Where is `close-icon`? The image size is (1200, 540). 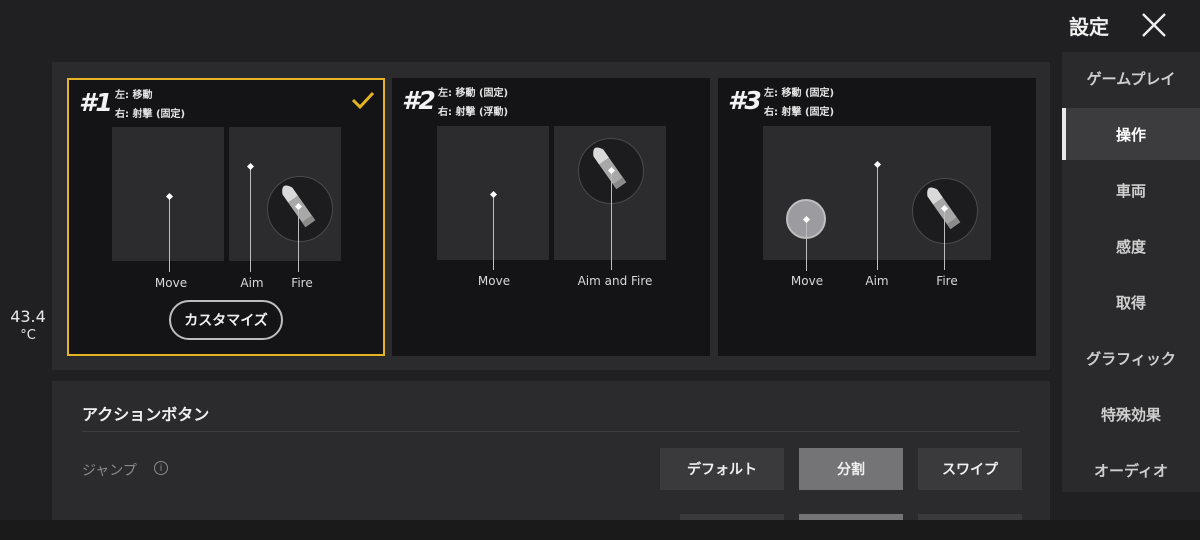 close-icon is located at coordinates (1154, 25).